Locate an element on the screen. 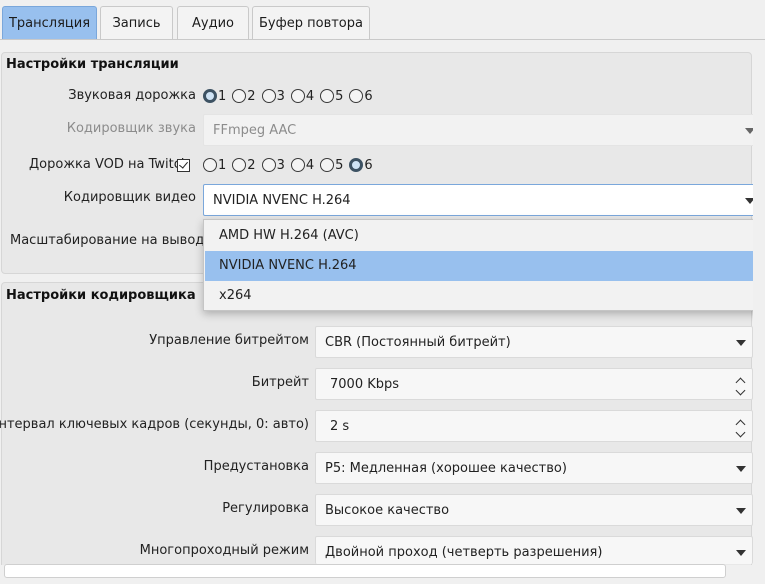 The height and width of the screenshot is (584, 765). rate-control-label: Управление битрейтом is located at coordinates (229, 340).